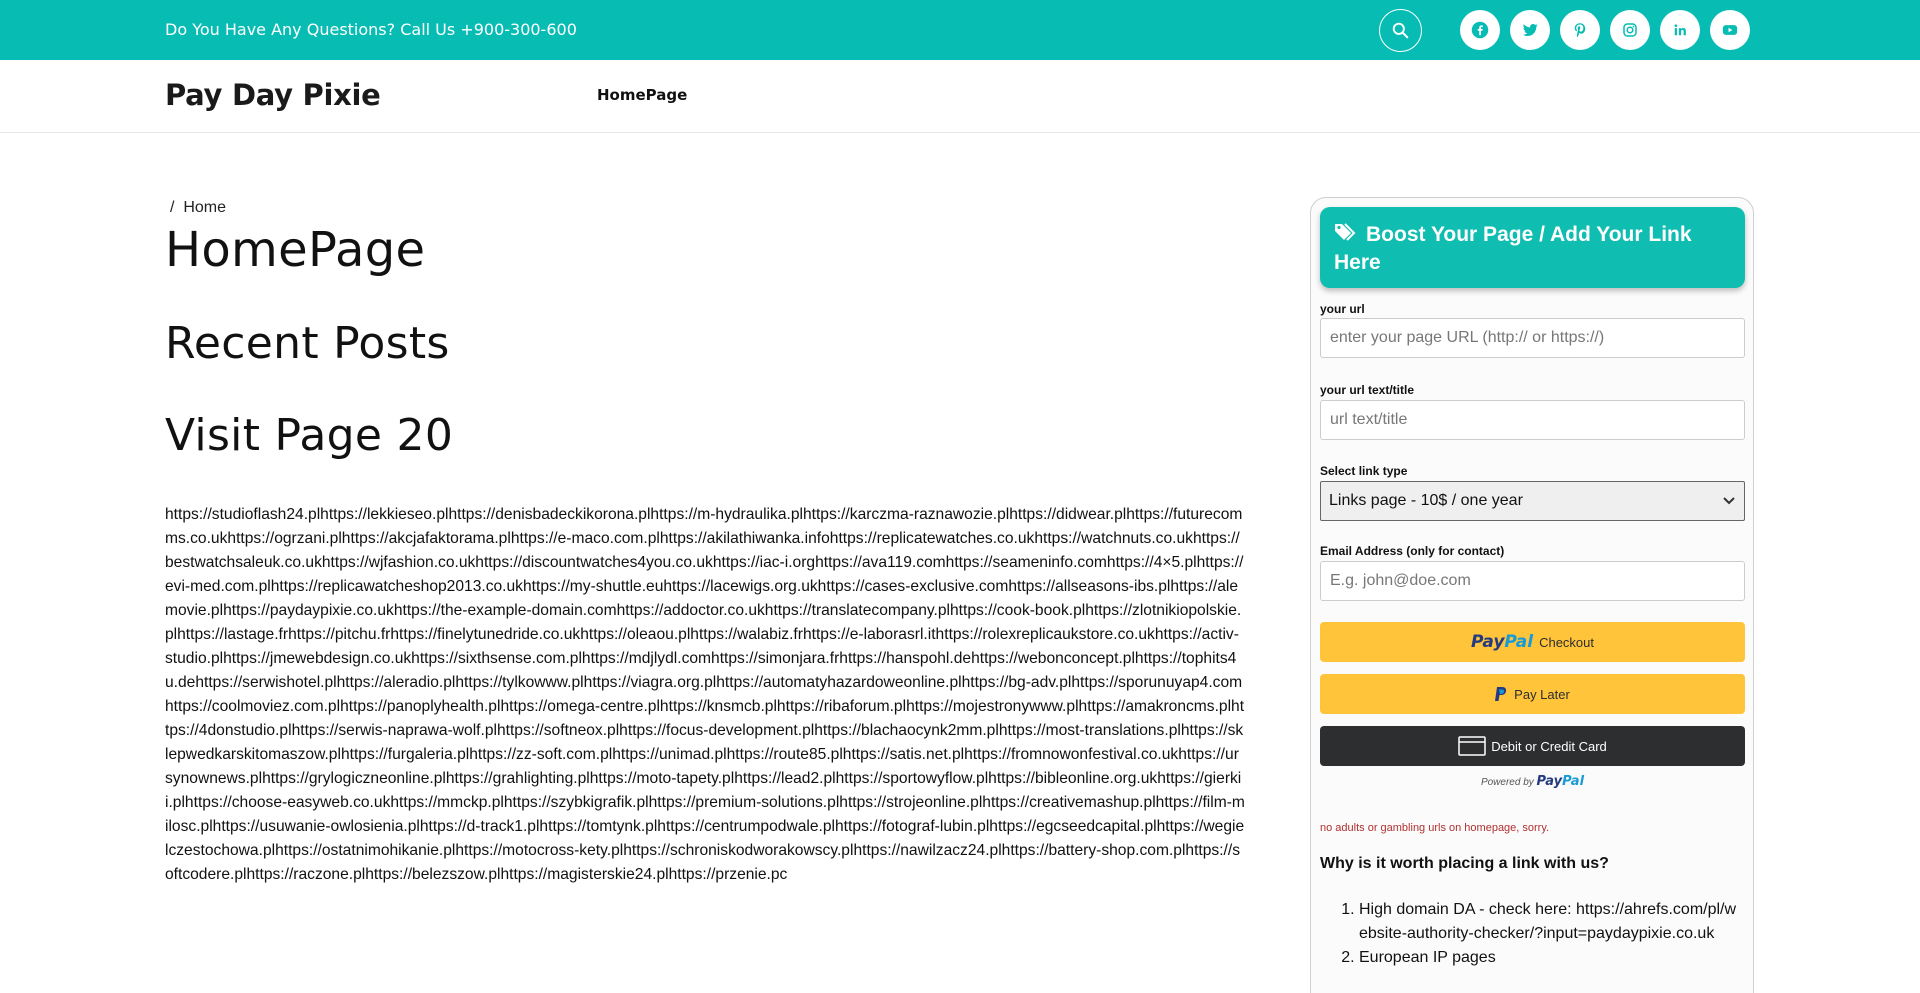  I want to click on page-title: HomePage, so click(295, 250).